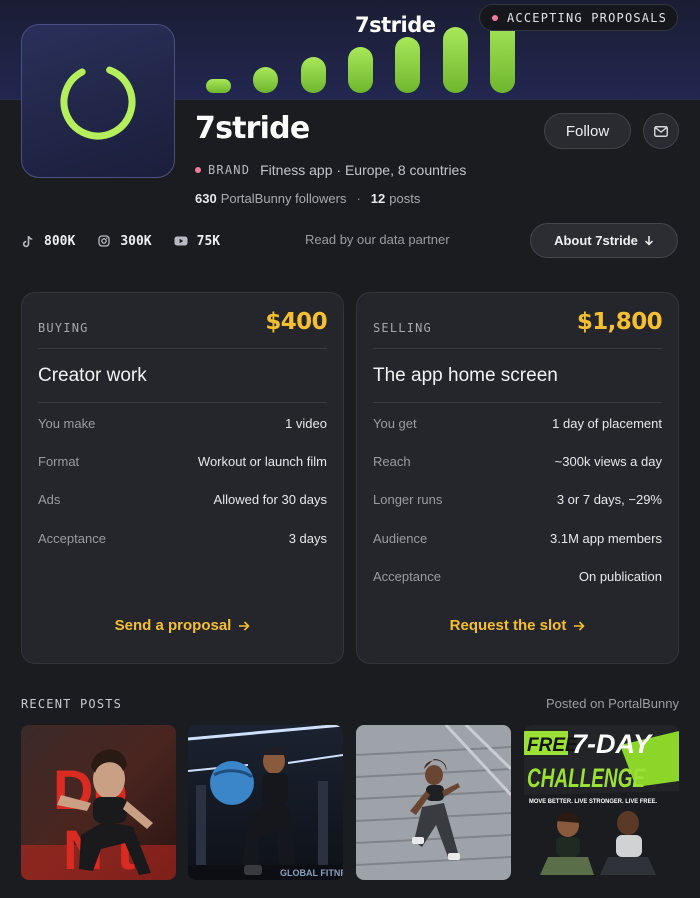 The image size is (700, 898). What do you see at coordinates (587, 131) in the screenshot?
I see `follow-button: Follow` at bounding box center [587, 131].